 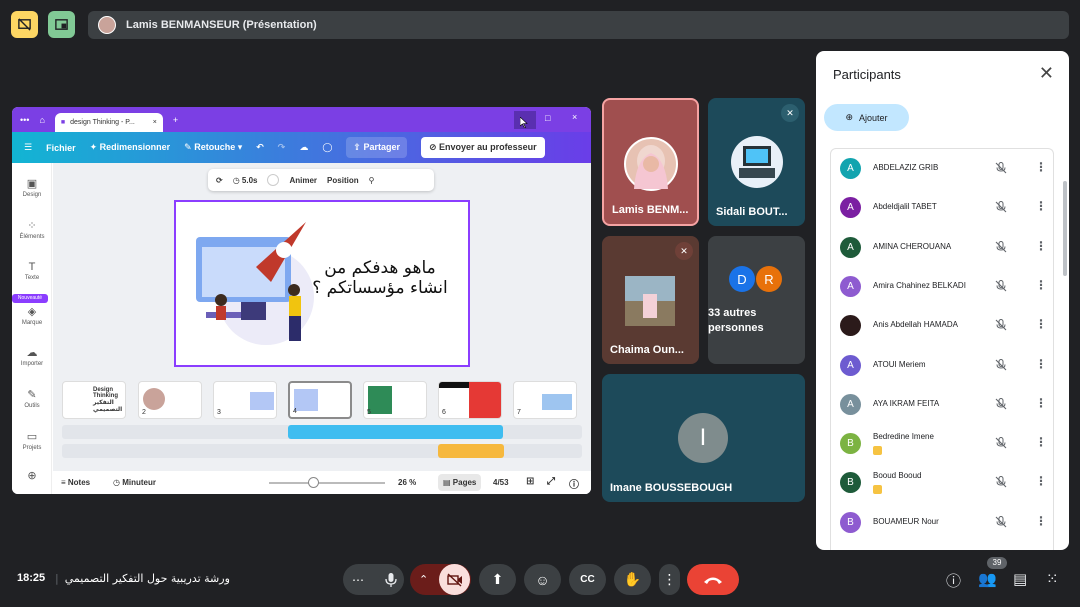 What do you see at coordinates (574, 117) in the screenshot?
I see `close-window-icon: ×` at bounding box center [574, 117].